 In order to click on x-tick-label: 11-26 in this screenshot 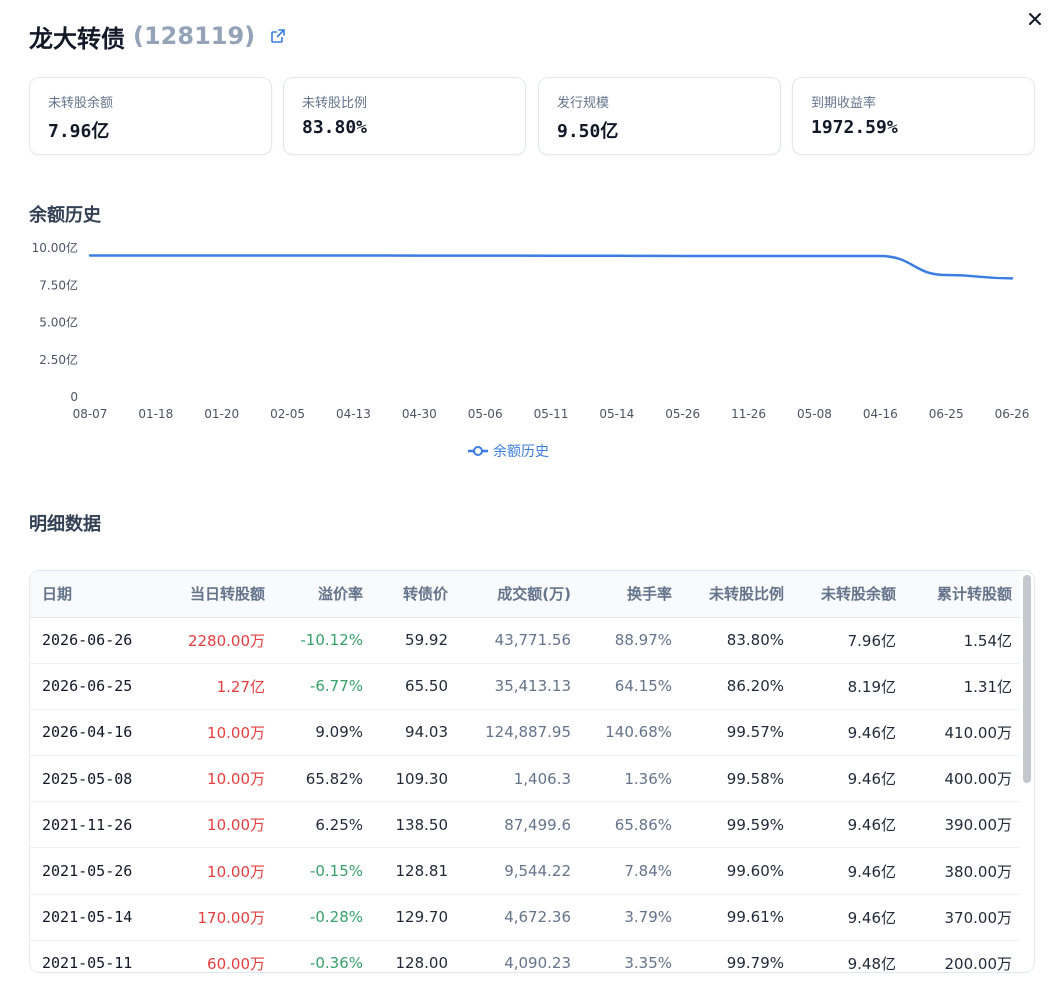, I will do `click(748, 414)`.